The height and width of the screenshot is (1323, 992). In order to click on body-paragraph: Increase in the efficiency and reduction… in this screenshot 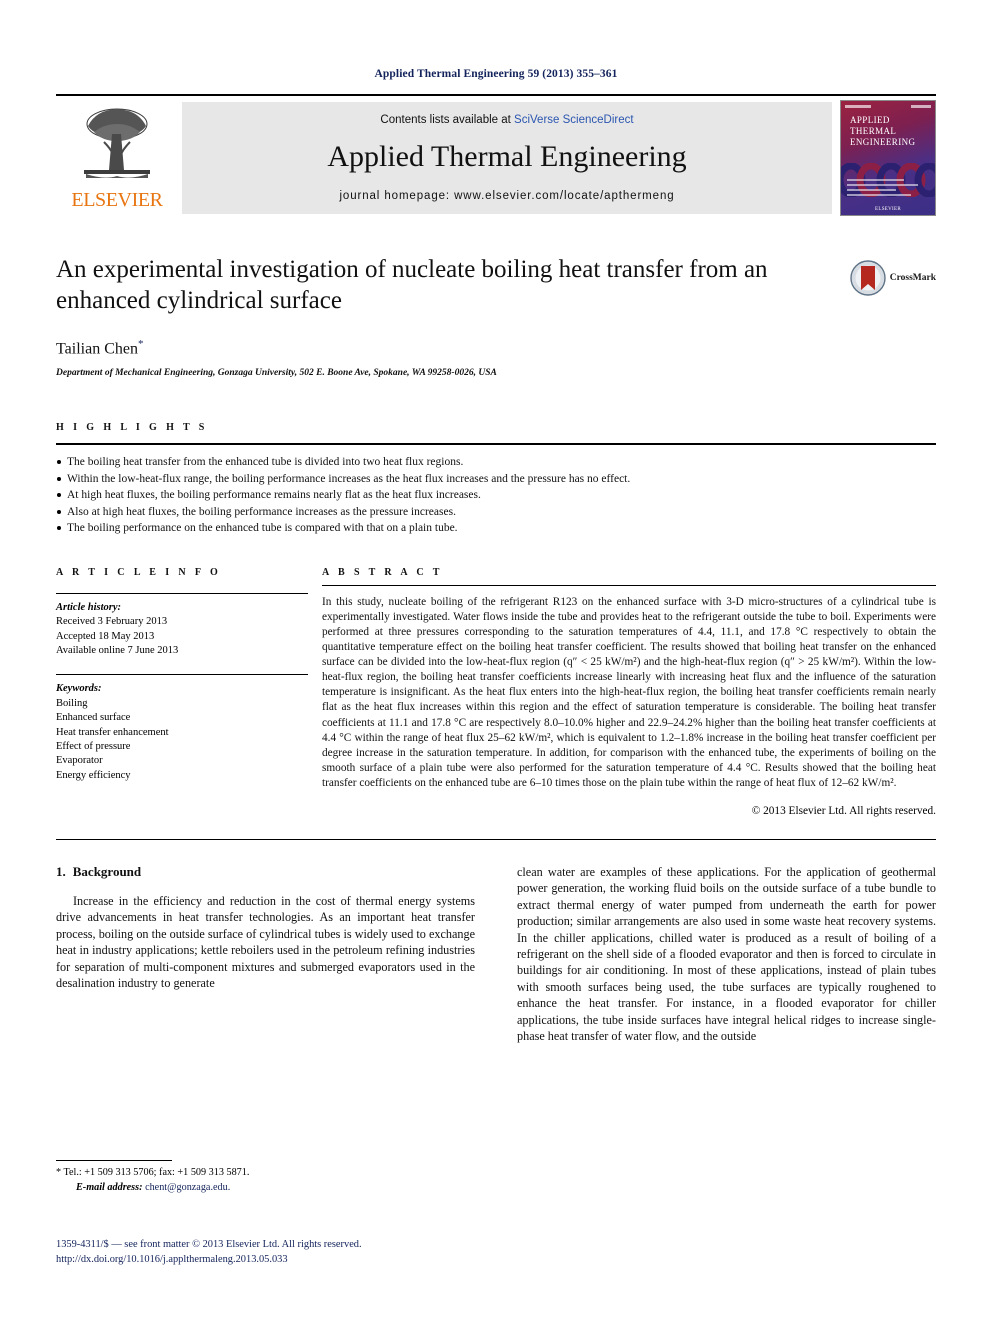, I will do `click(265, 942)`.